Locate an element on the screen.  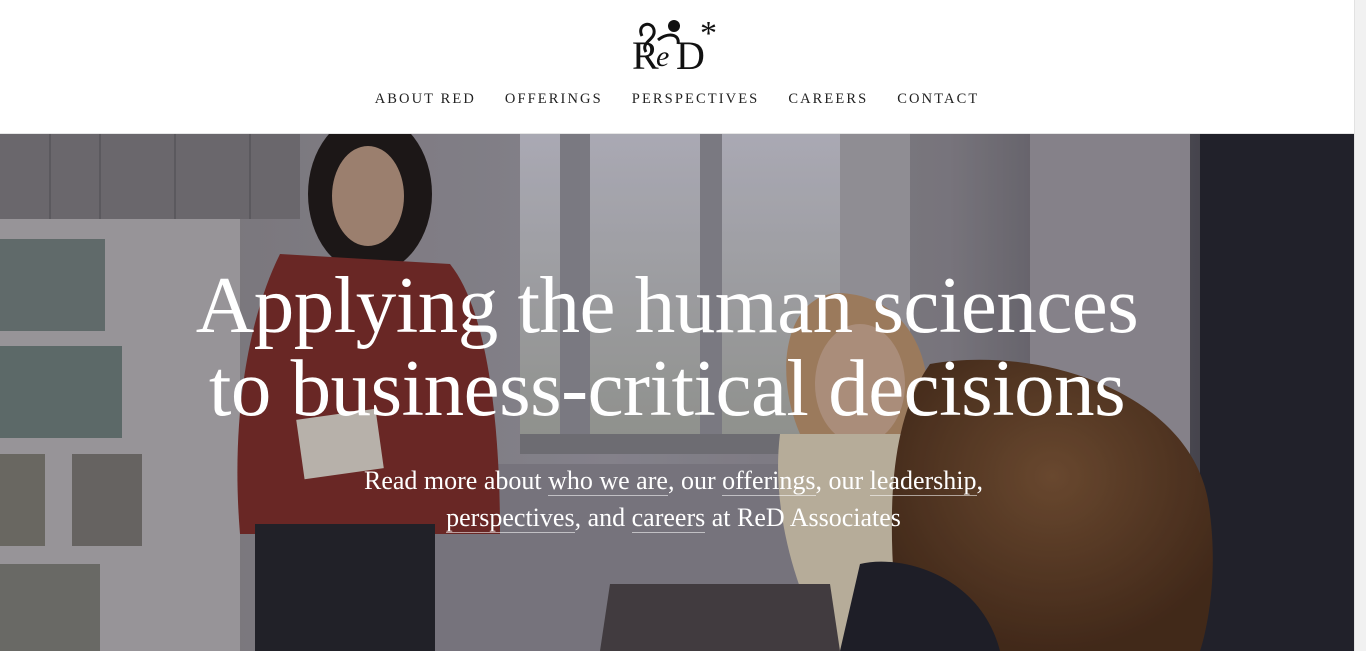
subtext-fragment: at ReD Associates is located at coordinates (803, 517).